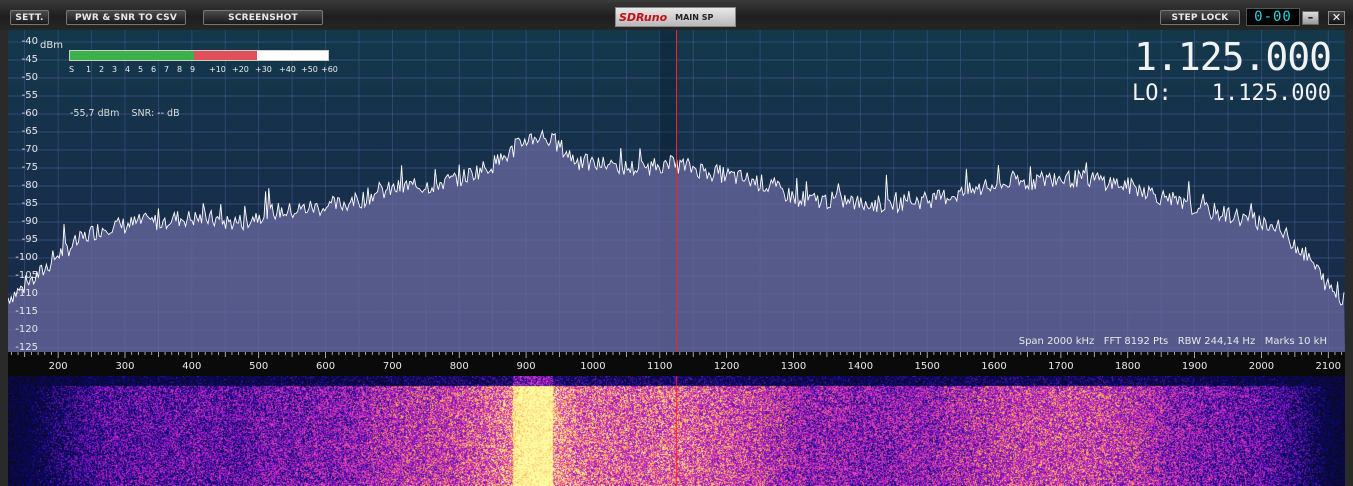  What do you see at coordinates (1152, 93) in the screenshot?
I see `lo-label: LO:` at bounding box center [1152, 93].